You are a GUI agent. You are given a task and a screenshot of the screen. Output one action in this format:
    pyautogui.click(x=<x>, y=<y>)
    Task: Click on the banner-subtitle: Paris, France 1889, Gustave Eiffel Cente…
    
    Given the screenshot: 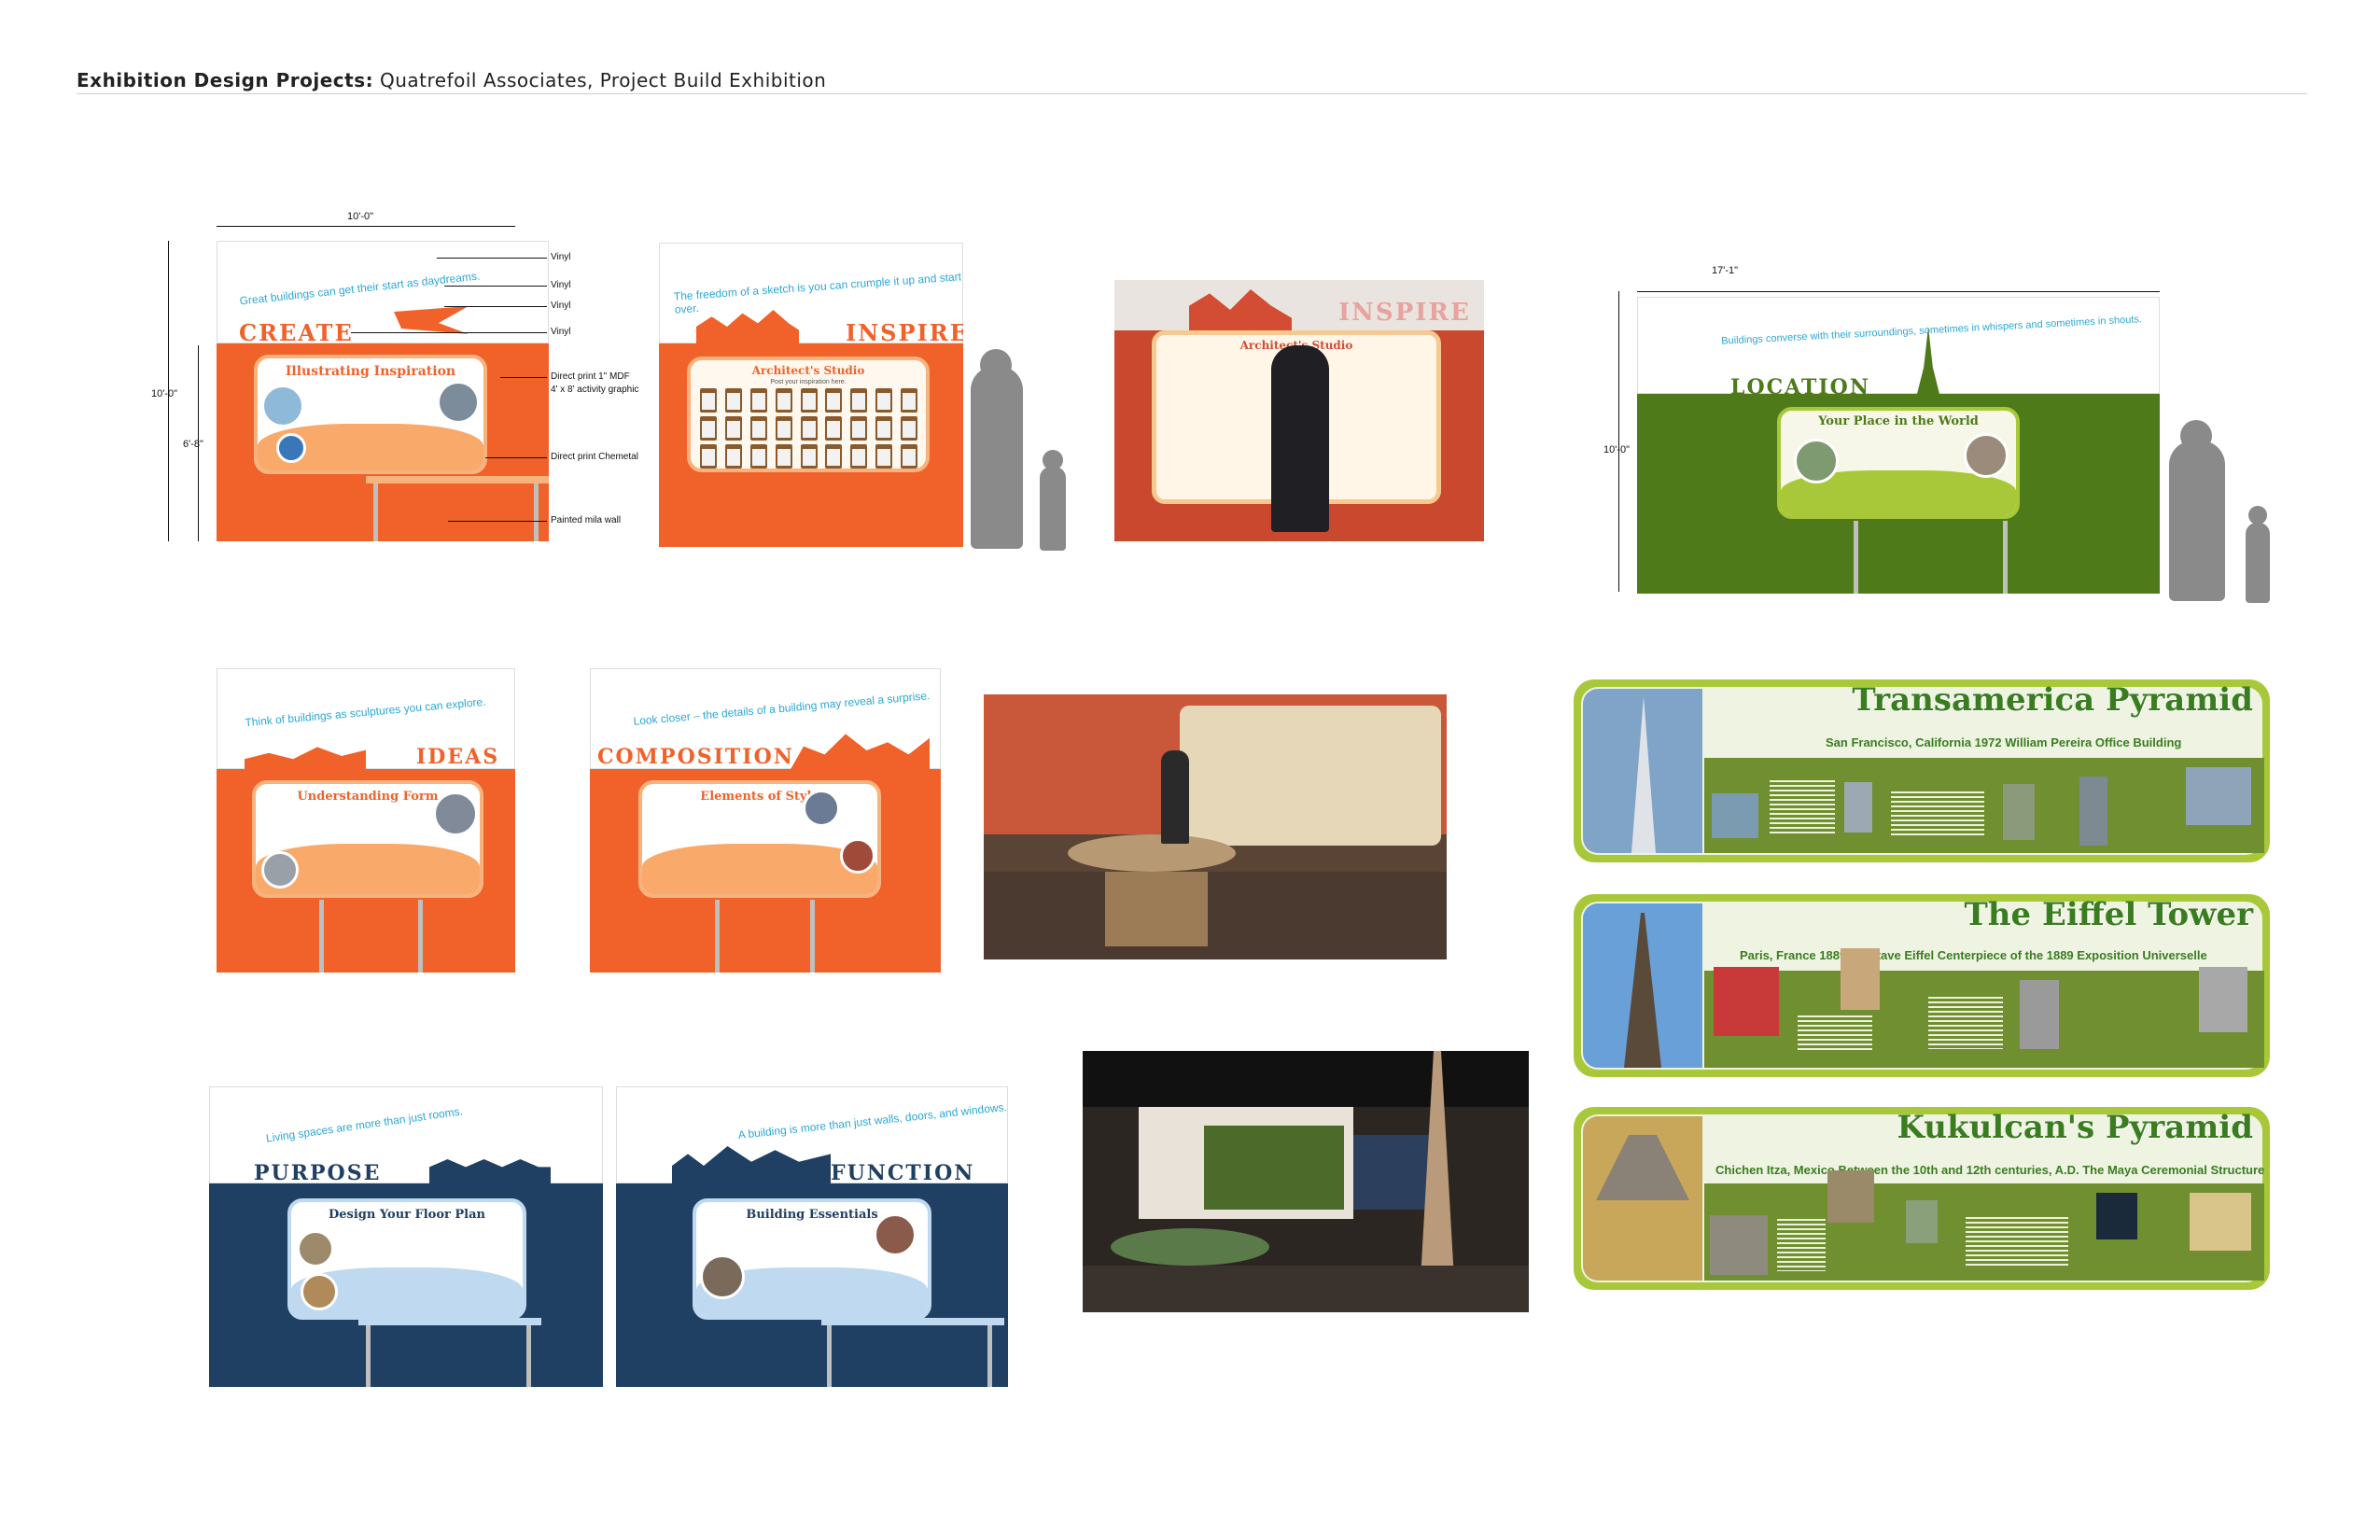 What is the action you would take?
    pyautogui.click(x=1973, y=955)
    